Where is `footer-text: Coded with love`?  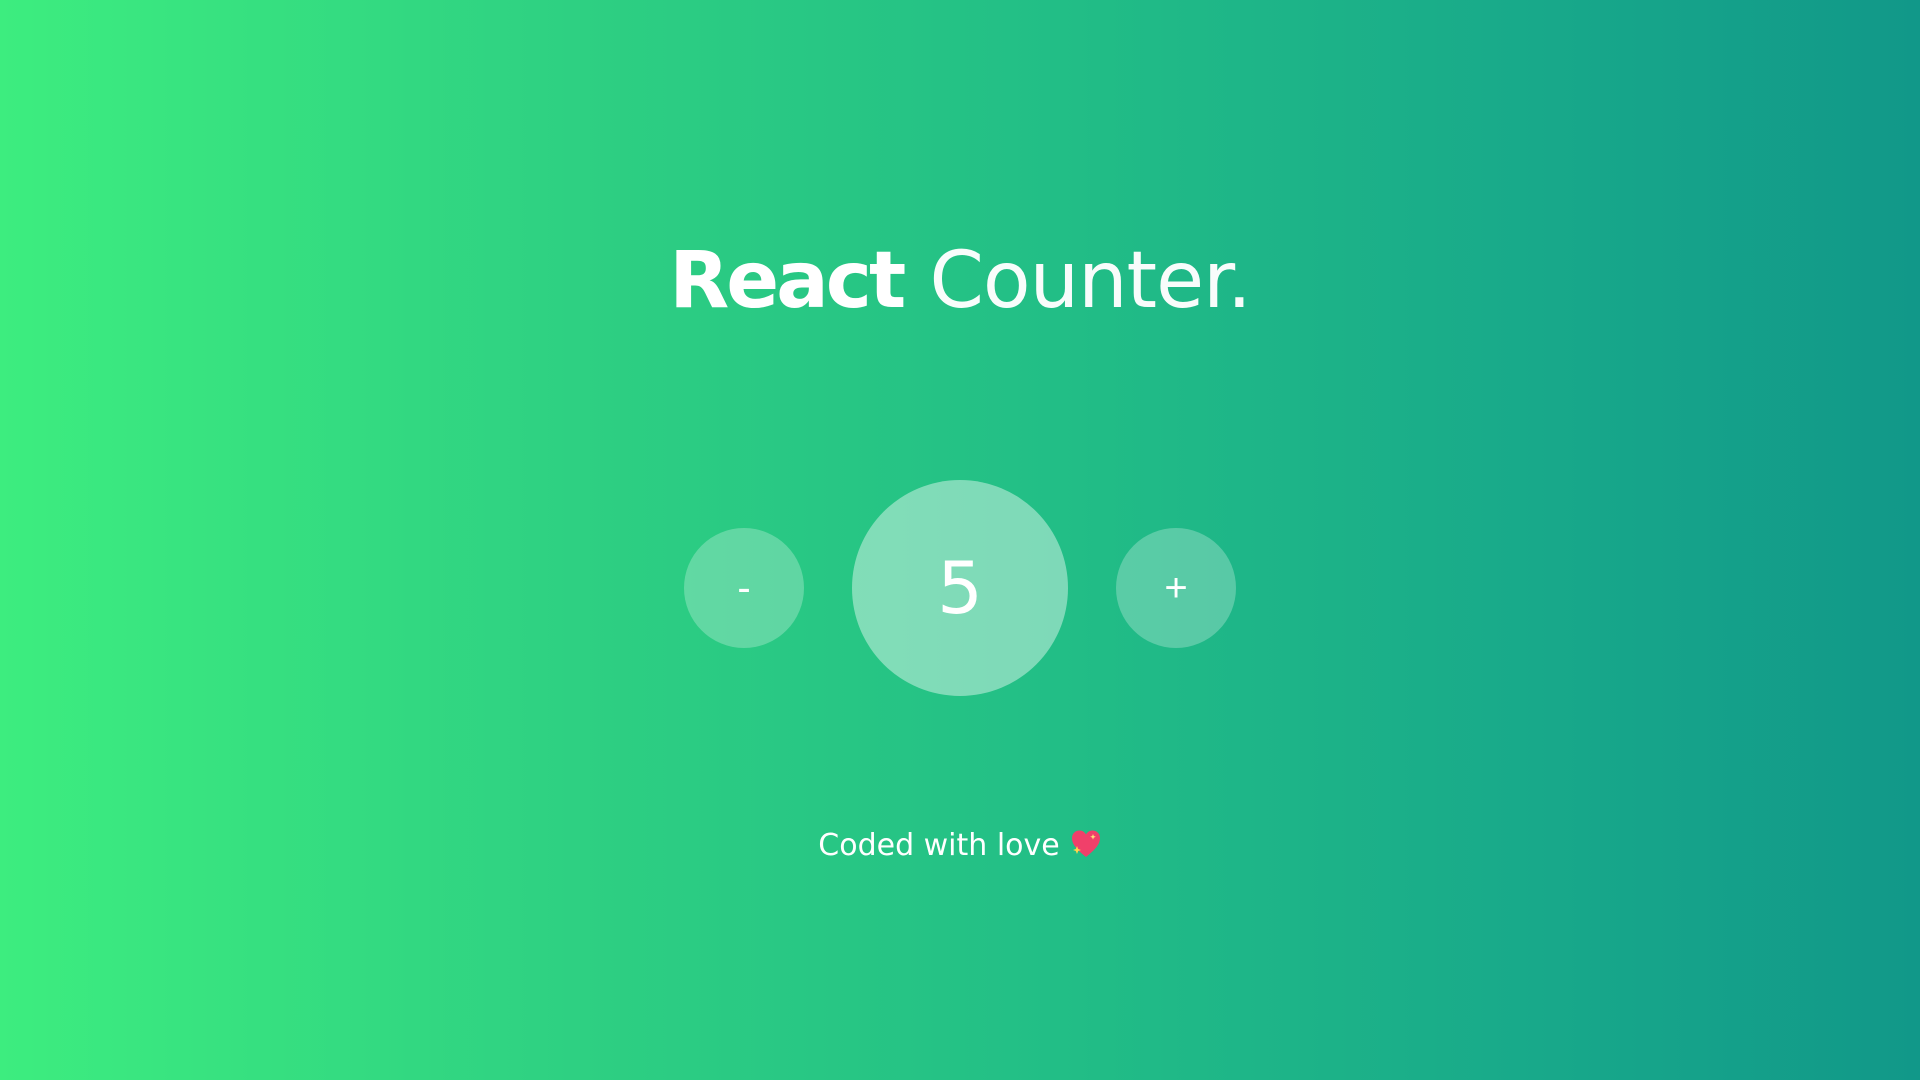
footer-text: Coded with love is located at coordinates (939, 845).